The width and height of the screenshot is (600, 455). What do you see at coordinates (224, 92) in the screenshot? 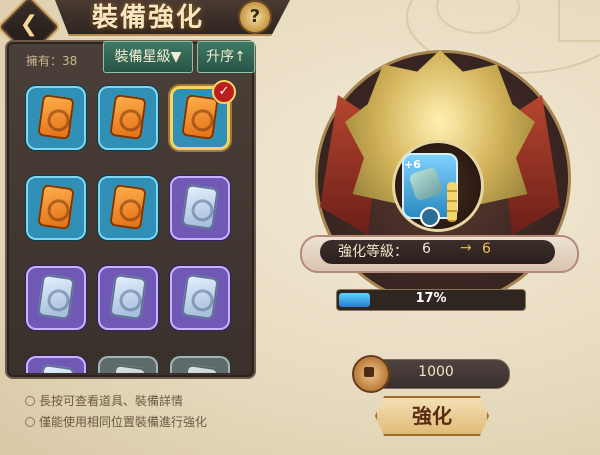
I see `check-icon: ✓` at bounding box center [224, 92].